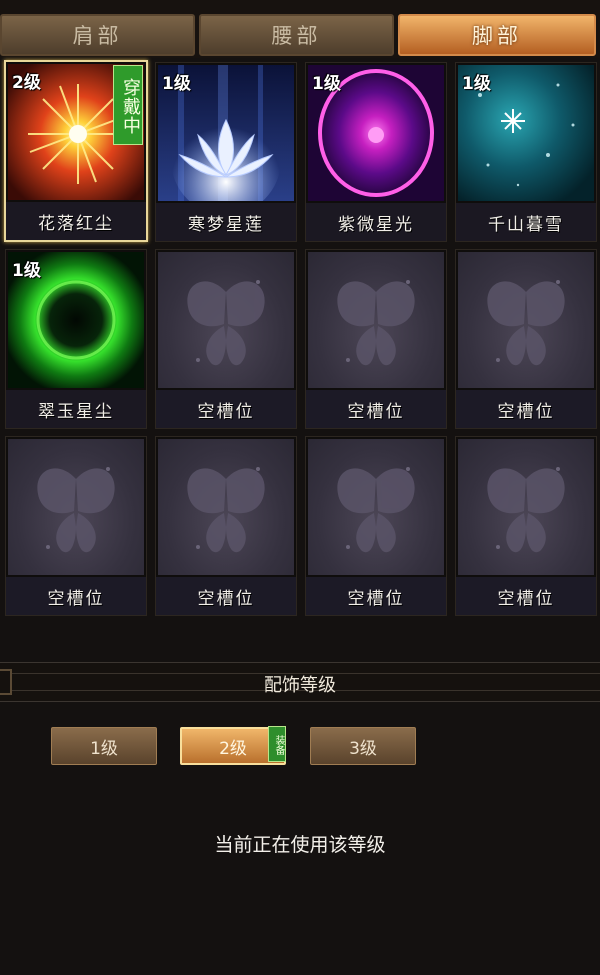 This screenshot has height=975, width=600. Describe the element at coordinates (526, 152) in the screenshot. I see `slot-card: 1级 千山暮雪` at that location.